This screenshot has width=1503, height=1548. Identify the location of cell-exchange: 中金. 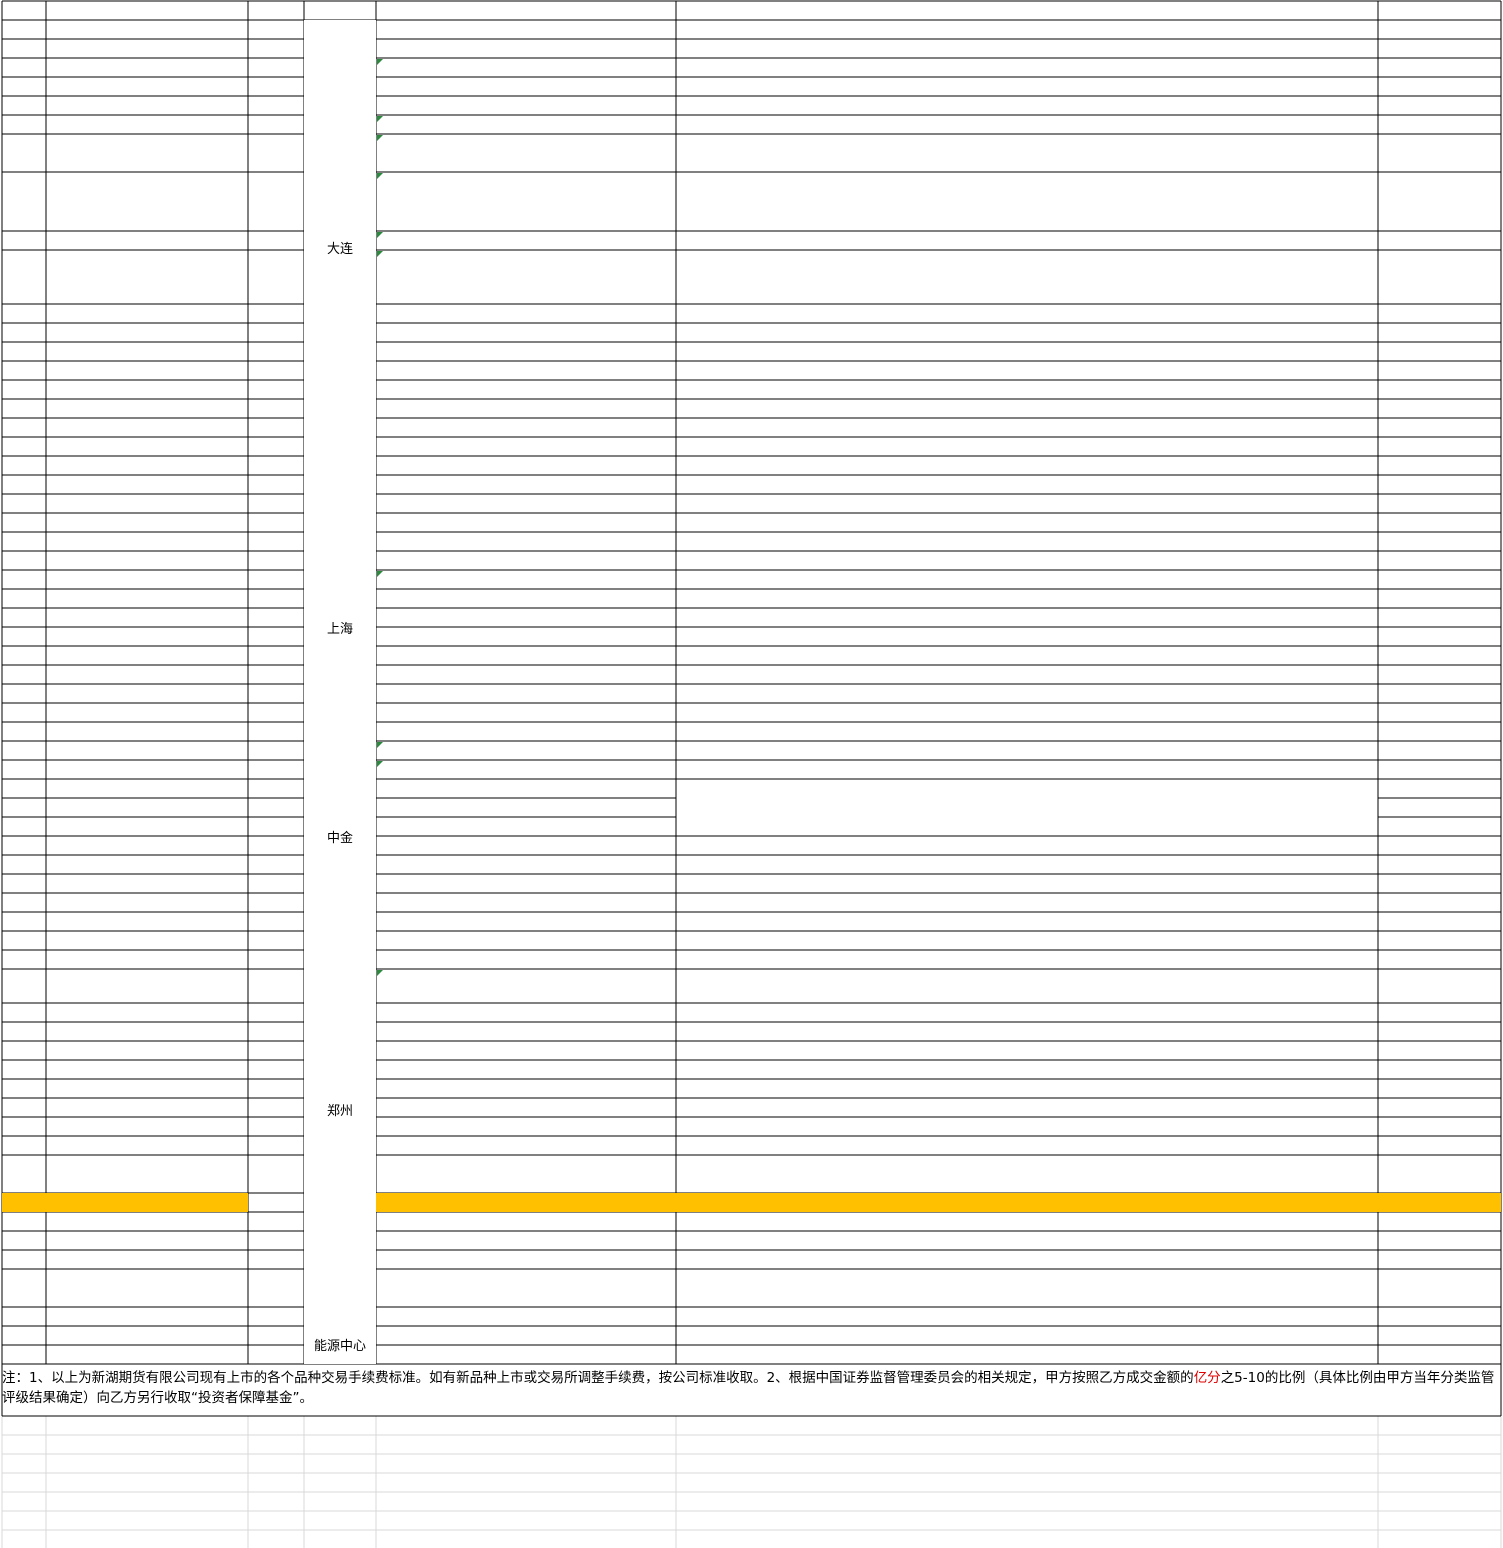
(340, 836).